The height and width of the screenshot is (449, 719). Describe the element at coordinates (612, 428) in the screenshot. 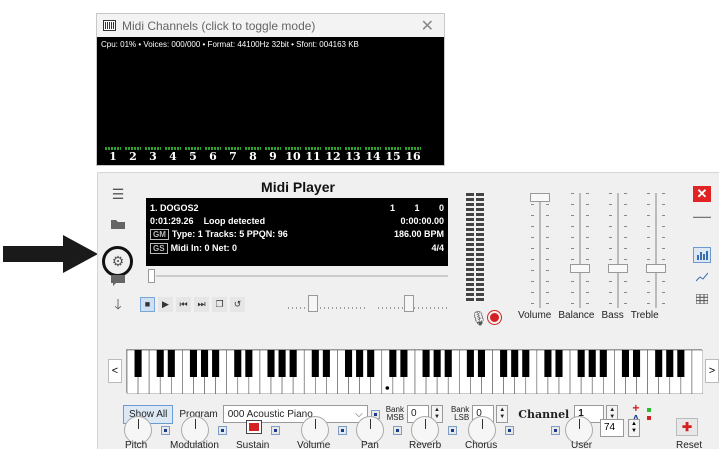

I see `user-value-input: 74` at that location.